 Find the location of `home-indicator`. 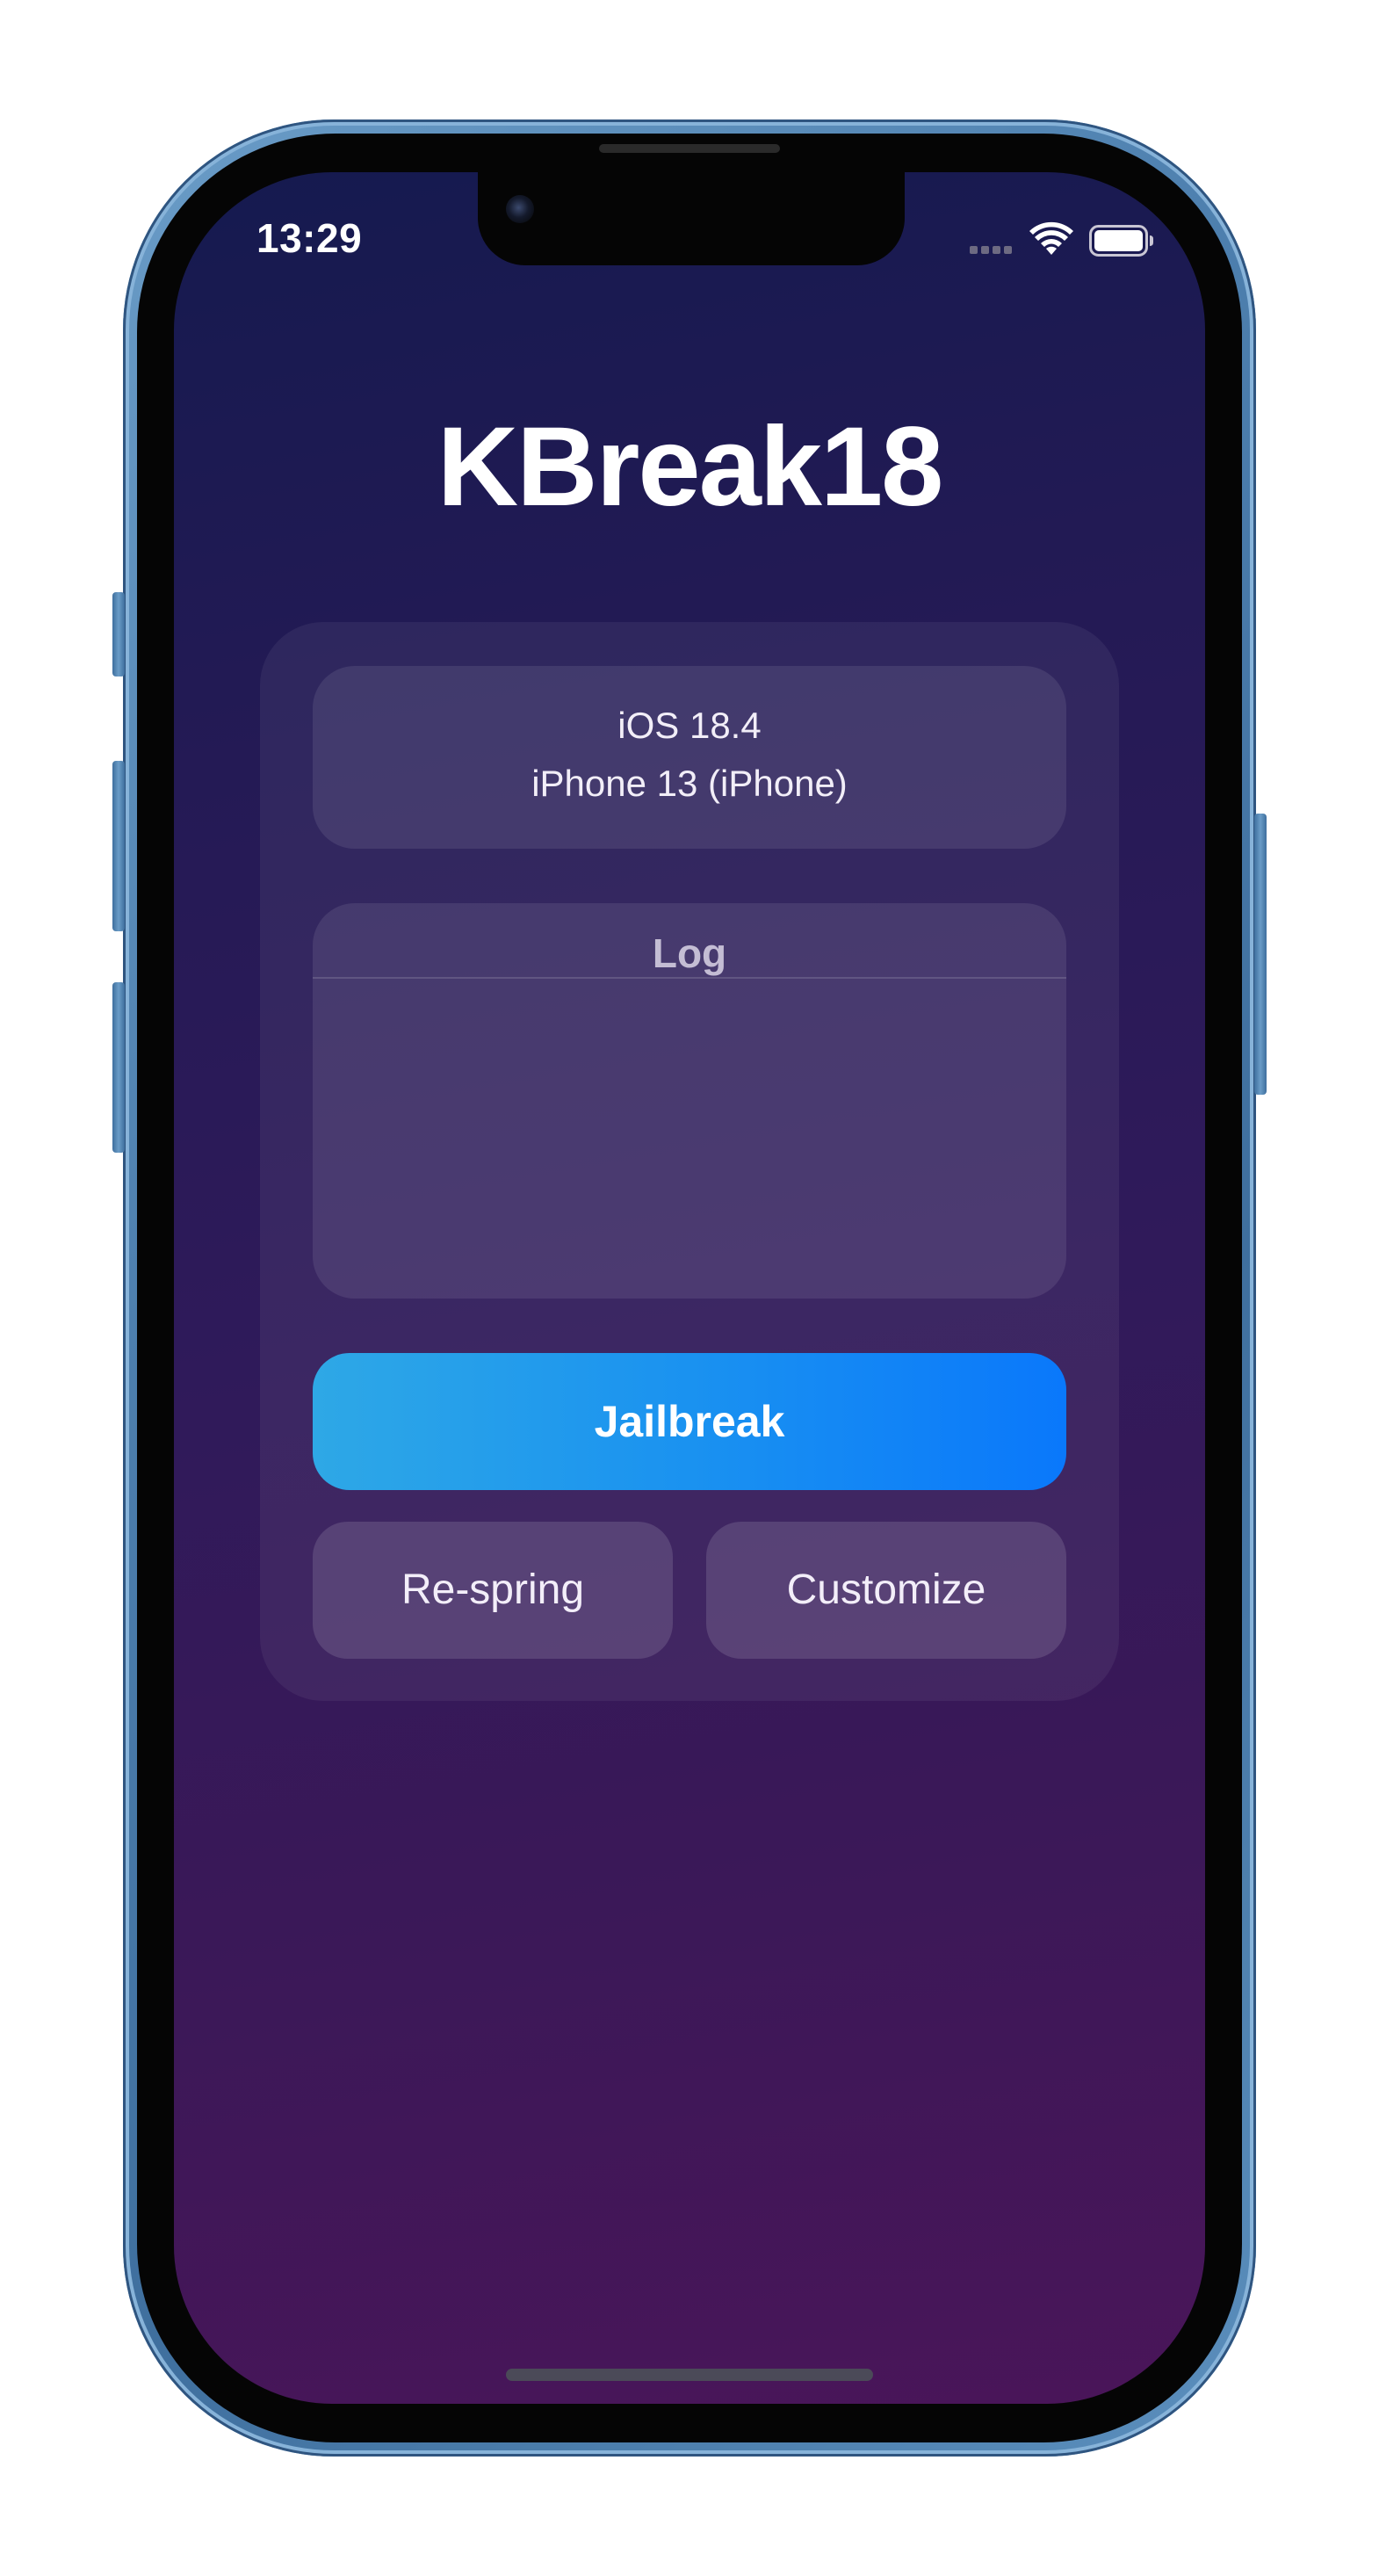

home-indicator is located at coordinates (689, 2375).